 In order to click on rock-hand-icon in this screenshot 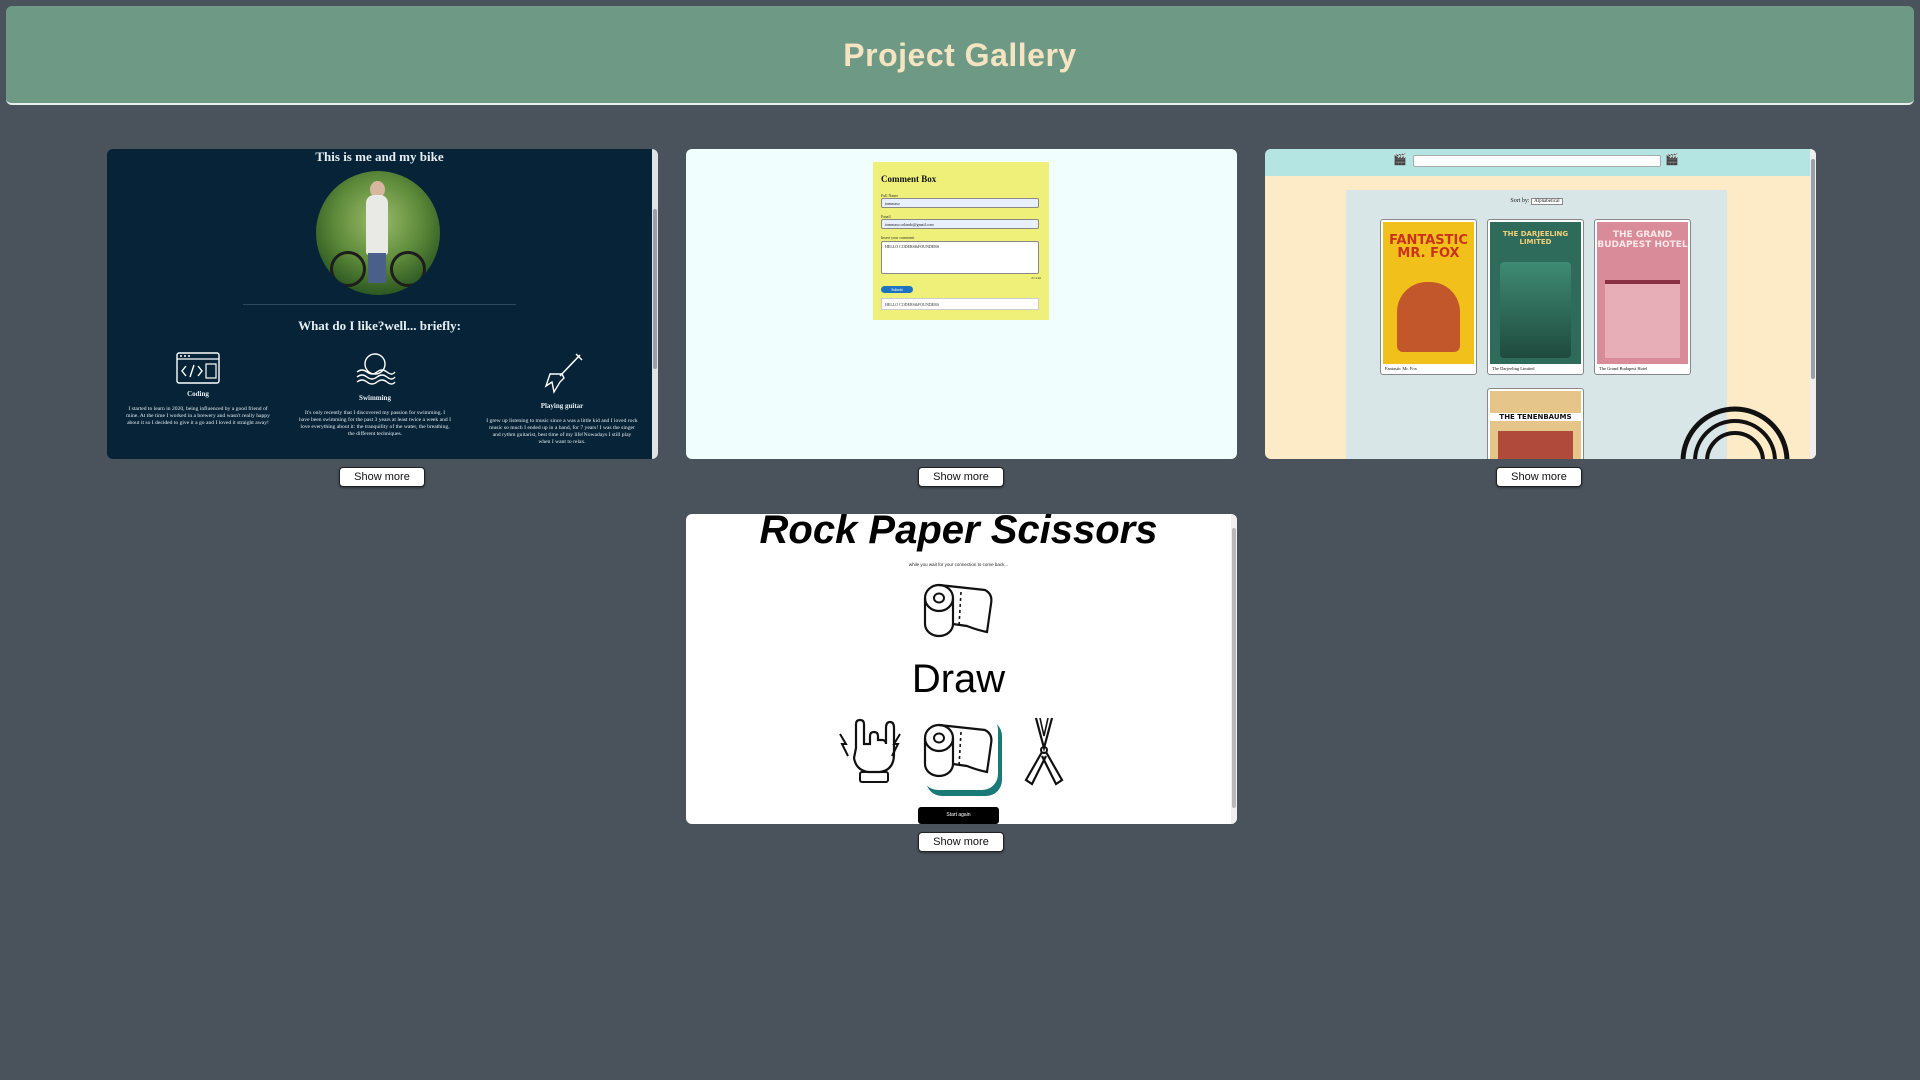, I will do `click(870, 750)`.